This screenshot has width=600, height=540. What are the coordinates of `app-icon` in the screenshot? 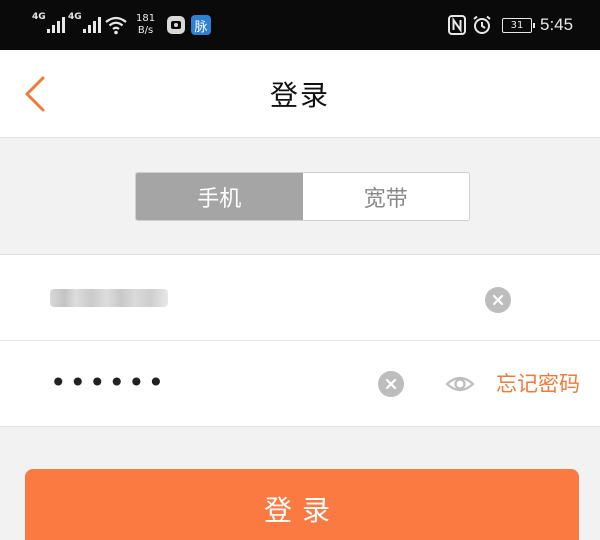 It's located at (176, 25).